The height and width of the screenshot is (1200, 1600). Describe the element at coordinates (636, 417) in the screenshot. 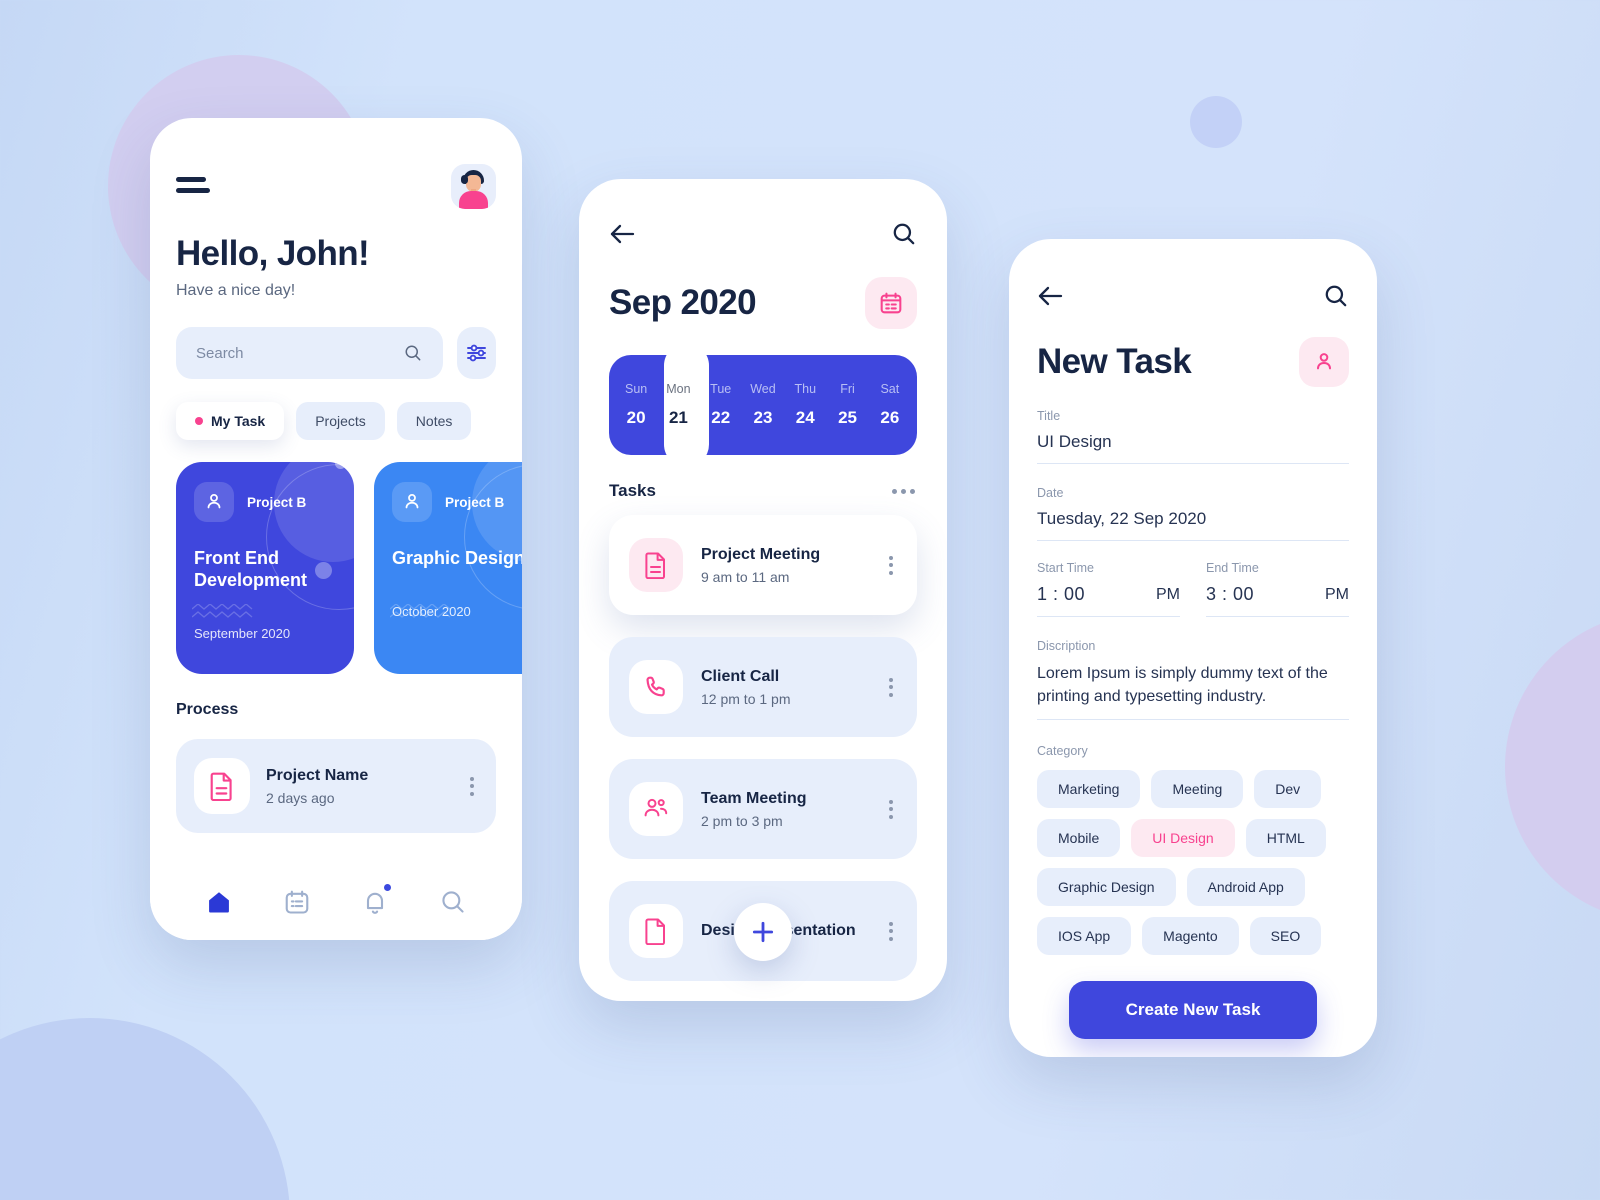

I see `day-number: 20` at that location.